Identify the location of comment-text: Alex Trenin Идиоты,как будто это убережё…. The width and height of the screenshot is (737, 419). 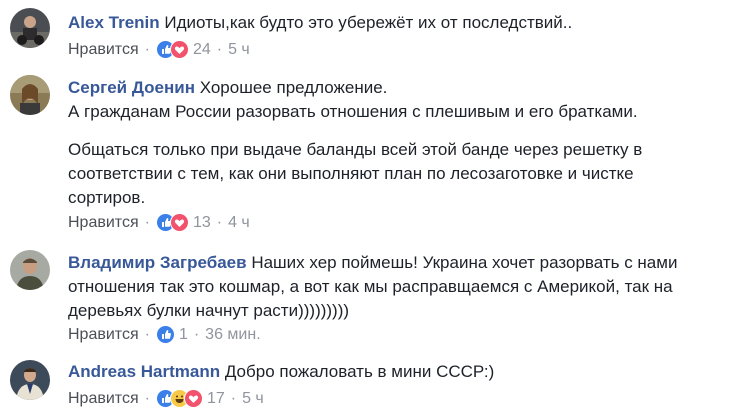
(387, 23).